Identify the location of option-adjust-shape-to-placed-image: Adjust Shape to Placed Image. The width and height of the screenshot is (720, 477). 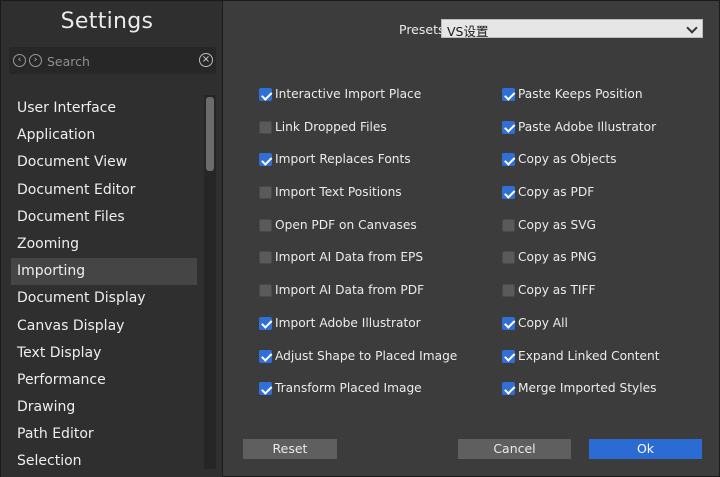
(374, 363).